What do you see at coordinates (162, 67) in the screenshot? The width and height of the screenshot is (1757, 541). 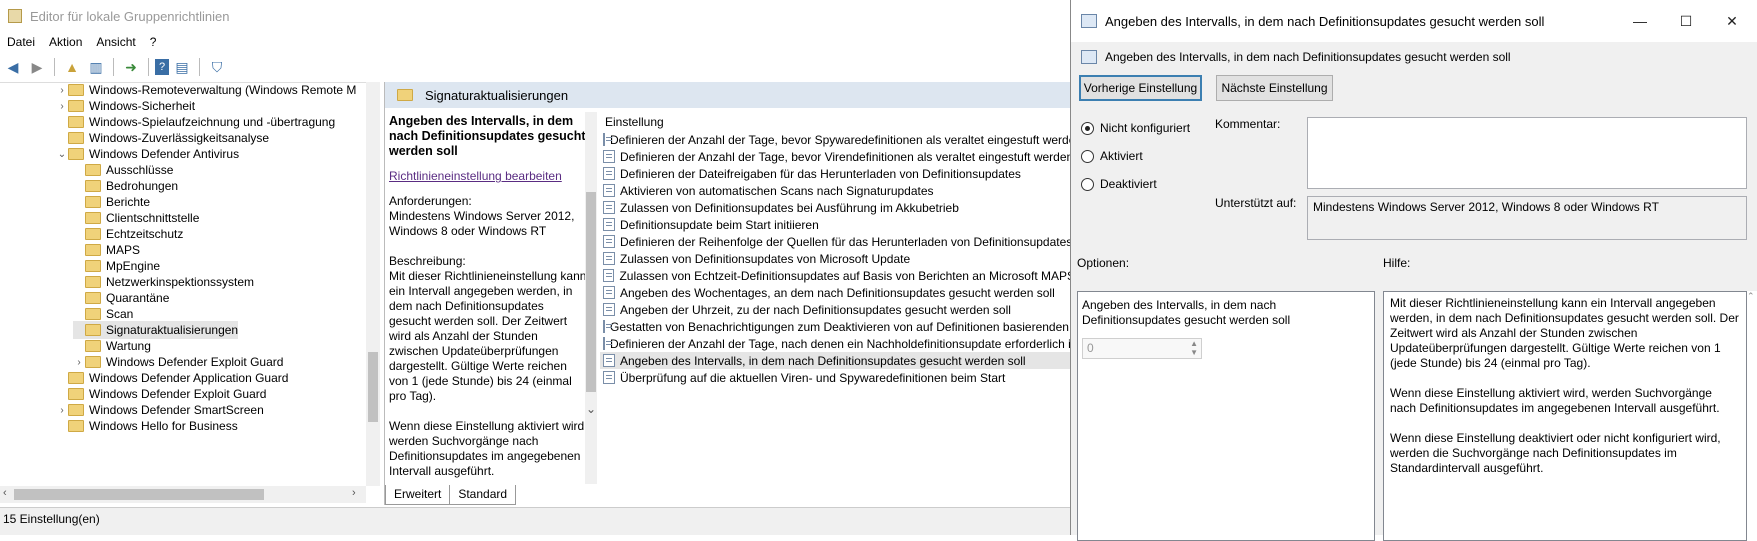 I see `help-icon: ?` at bounding box center [162, 67].